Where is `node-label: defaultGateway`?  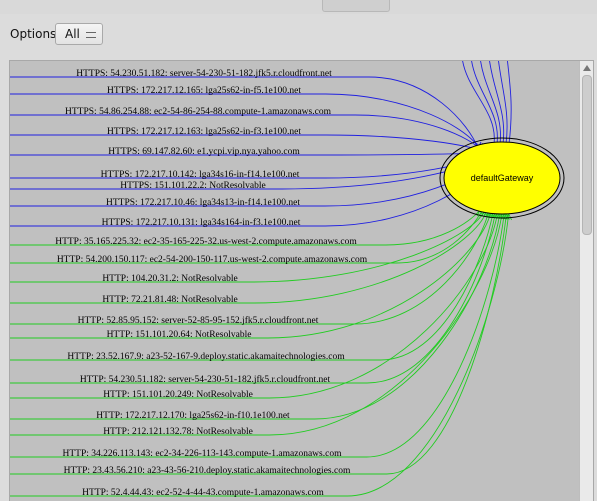
node-label: defaultGateway is located at coordinates (502, 178).